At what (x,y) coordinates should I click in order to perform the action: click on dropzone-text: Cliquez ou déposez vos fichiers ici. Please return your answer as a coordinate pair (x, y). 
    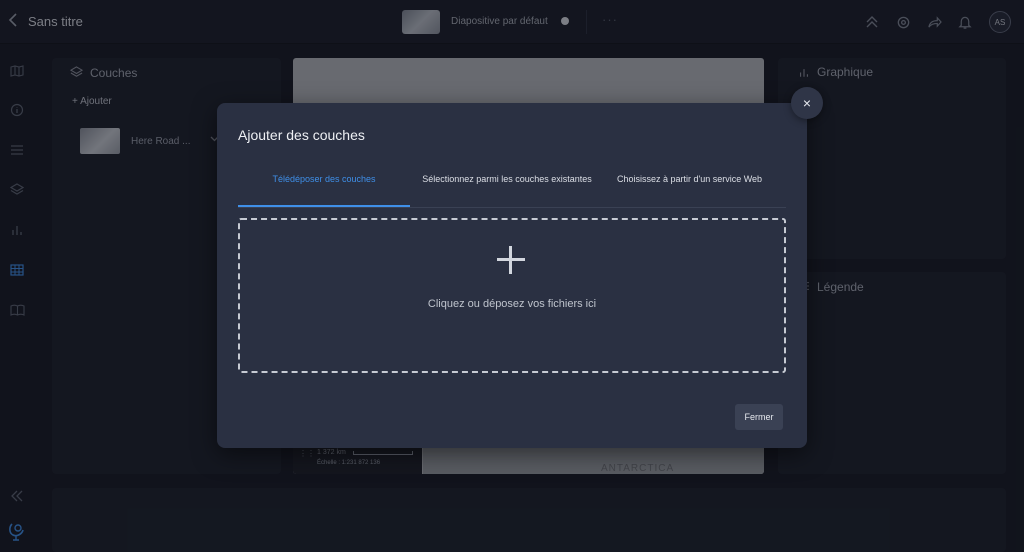
    Looking at the image, I should click on (512, 304).